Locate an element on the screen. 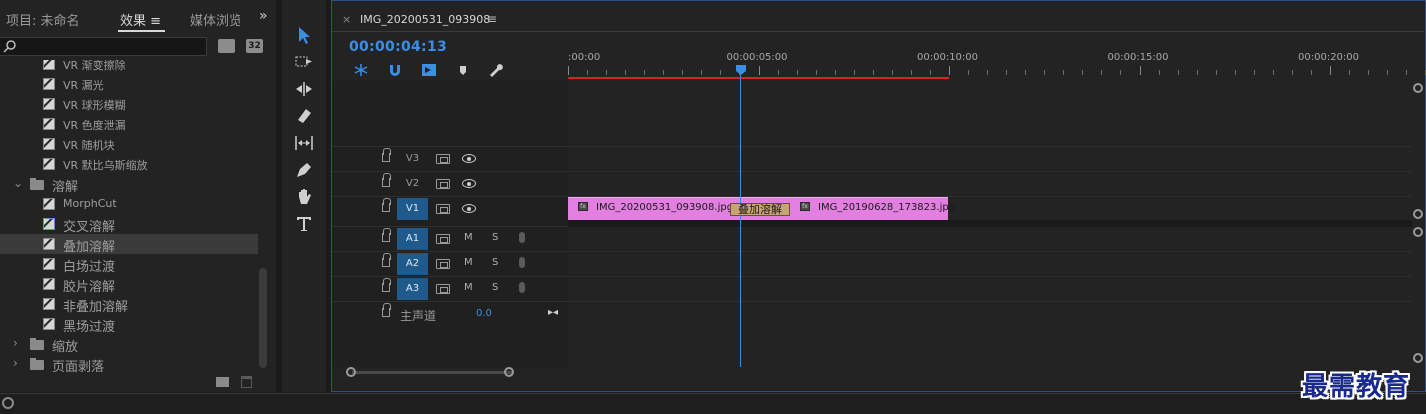 The width and height of the screenshot is (1426, 414). tab-project: 项目: 未命名 is located at coordinates (43, 19).